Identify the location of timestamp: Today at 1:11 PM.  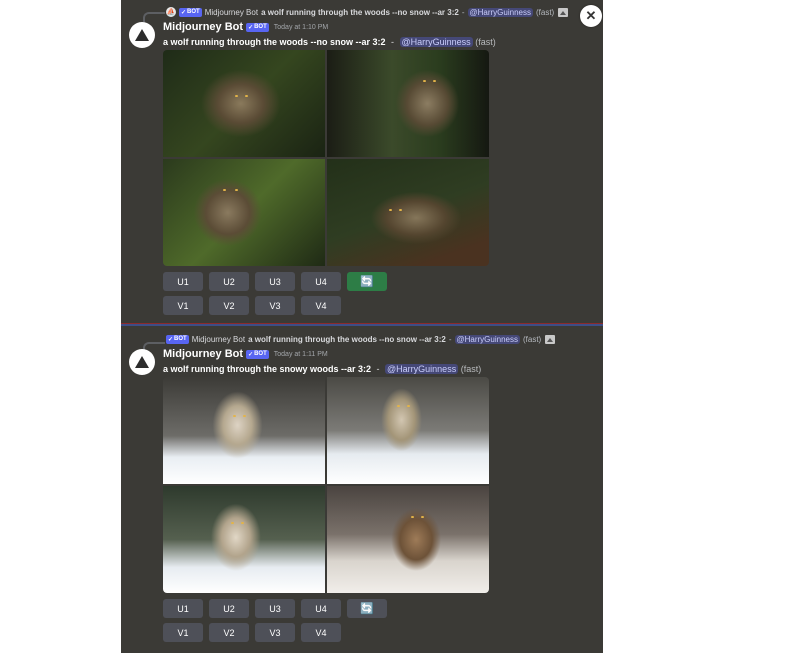
(300, 354).